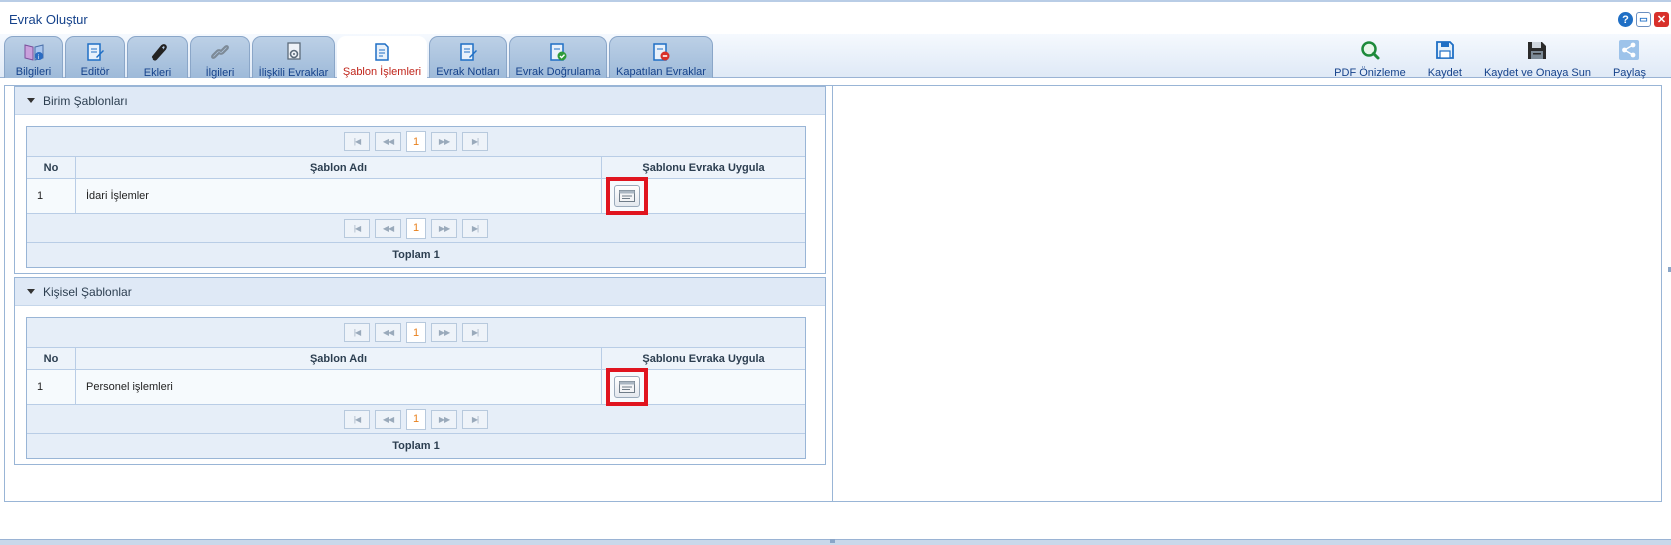  I want to click on pdf-preview-button: PDF Önizleme, so click(1370, 58).